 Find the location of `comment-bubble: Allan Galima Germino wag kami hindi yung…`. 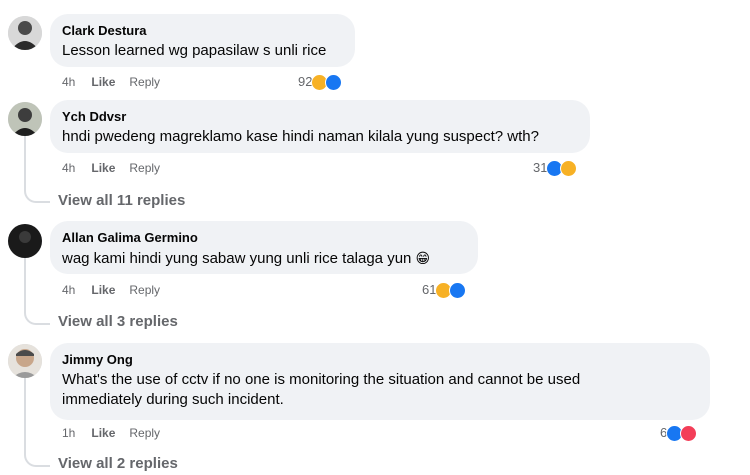

comment-bubble: Allan Galima Germino wag kami hindi yung… is located at coordinates (264, 247).